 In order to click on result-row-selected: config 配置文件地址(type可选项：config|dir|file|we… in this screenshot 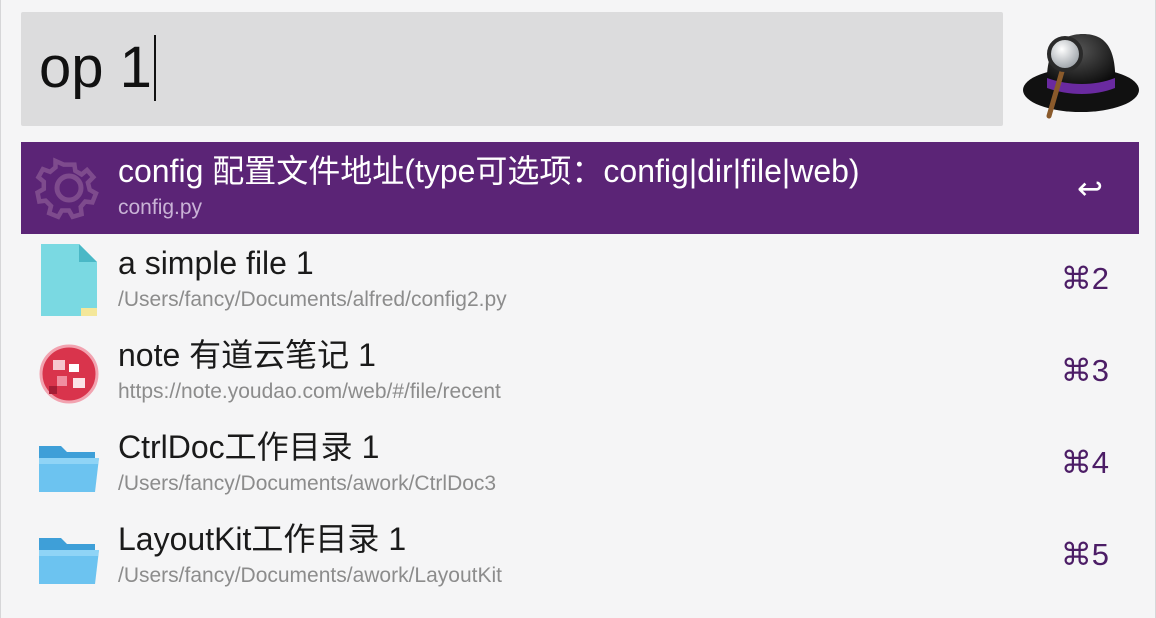, I will do `click(580, 188)`.